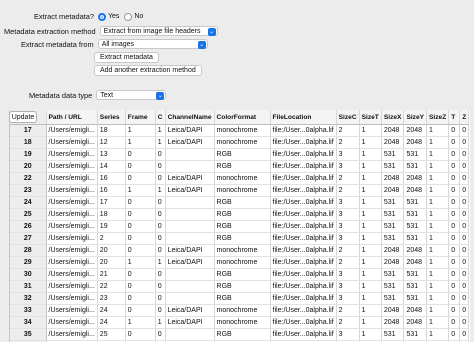 This screenshot has height=342, width=474. Describe the element at coordinates (242, 117) in the screenshot. I see `column-header: ColorFormat` at that location.